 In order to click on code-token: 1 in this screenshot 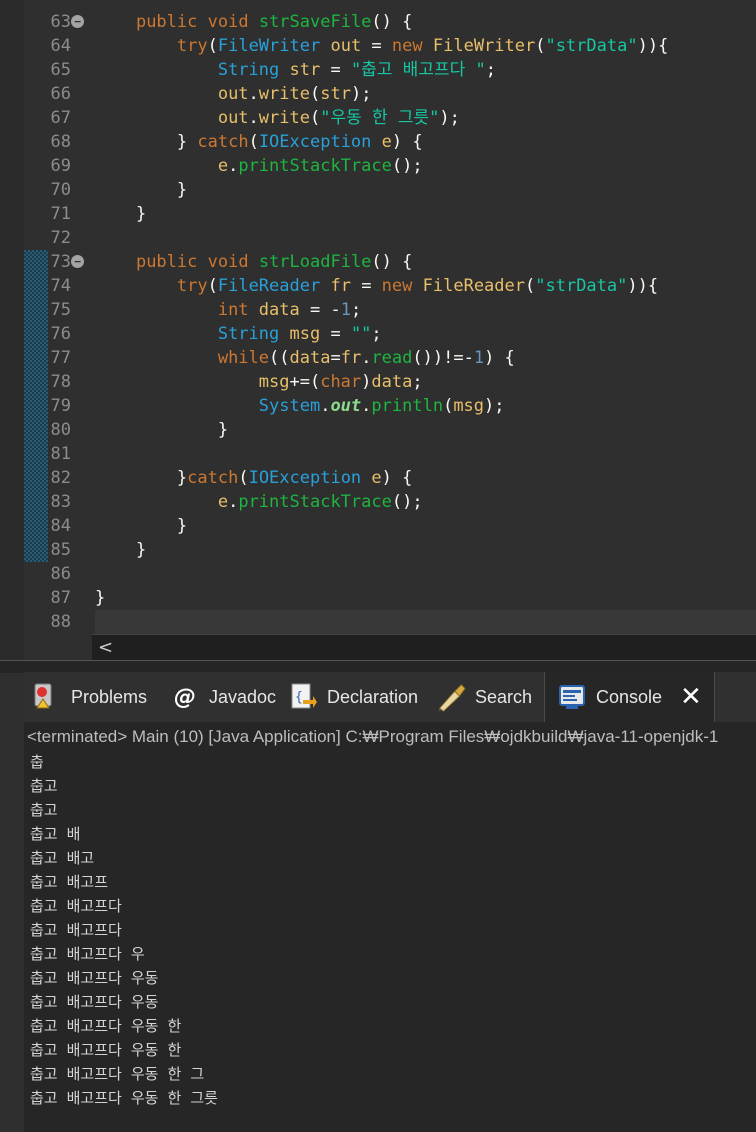, I will do `click(345, 310)`.